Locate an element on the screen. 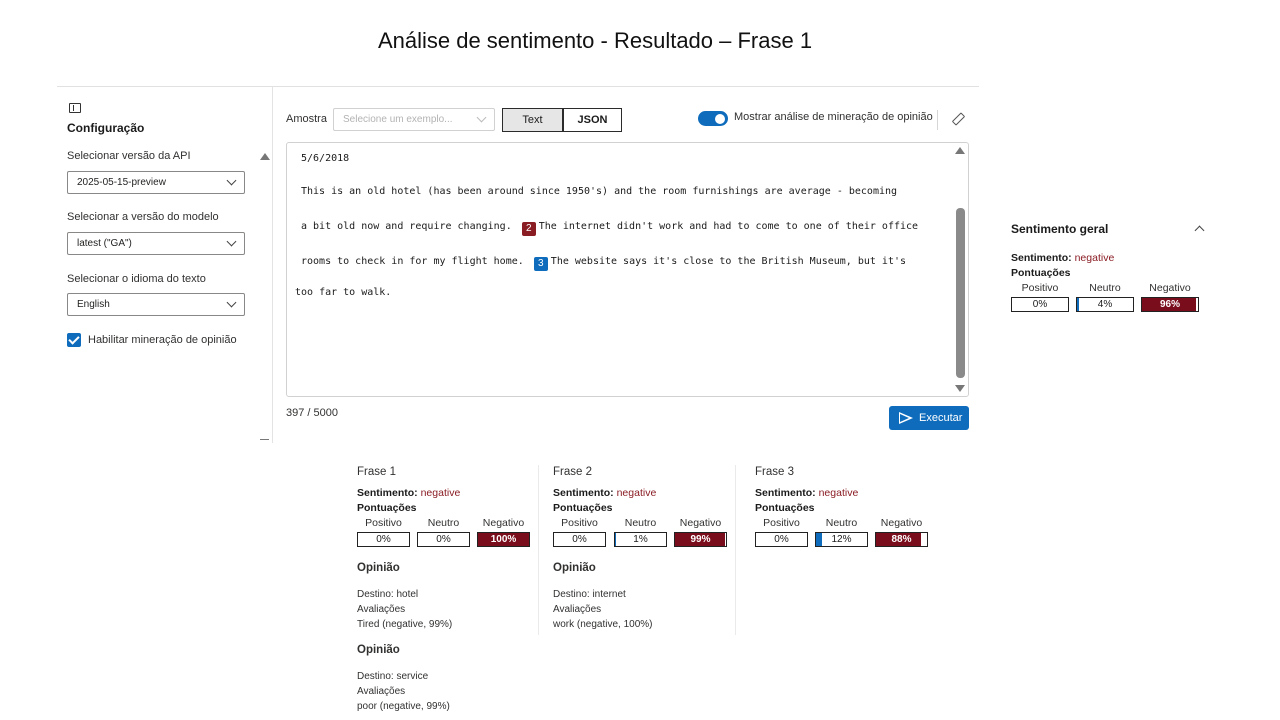 This screenshot has height=720, width=1280. language-label: Selecionar o idioma do texto is located at coordinates (136, 279).